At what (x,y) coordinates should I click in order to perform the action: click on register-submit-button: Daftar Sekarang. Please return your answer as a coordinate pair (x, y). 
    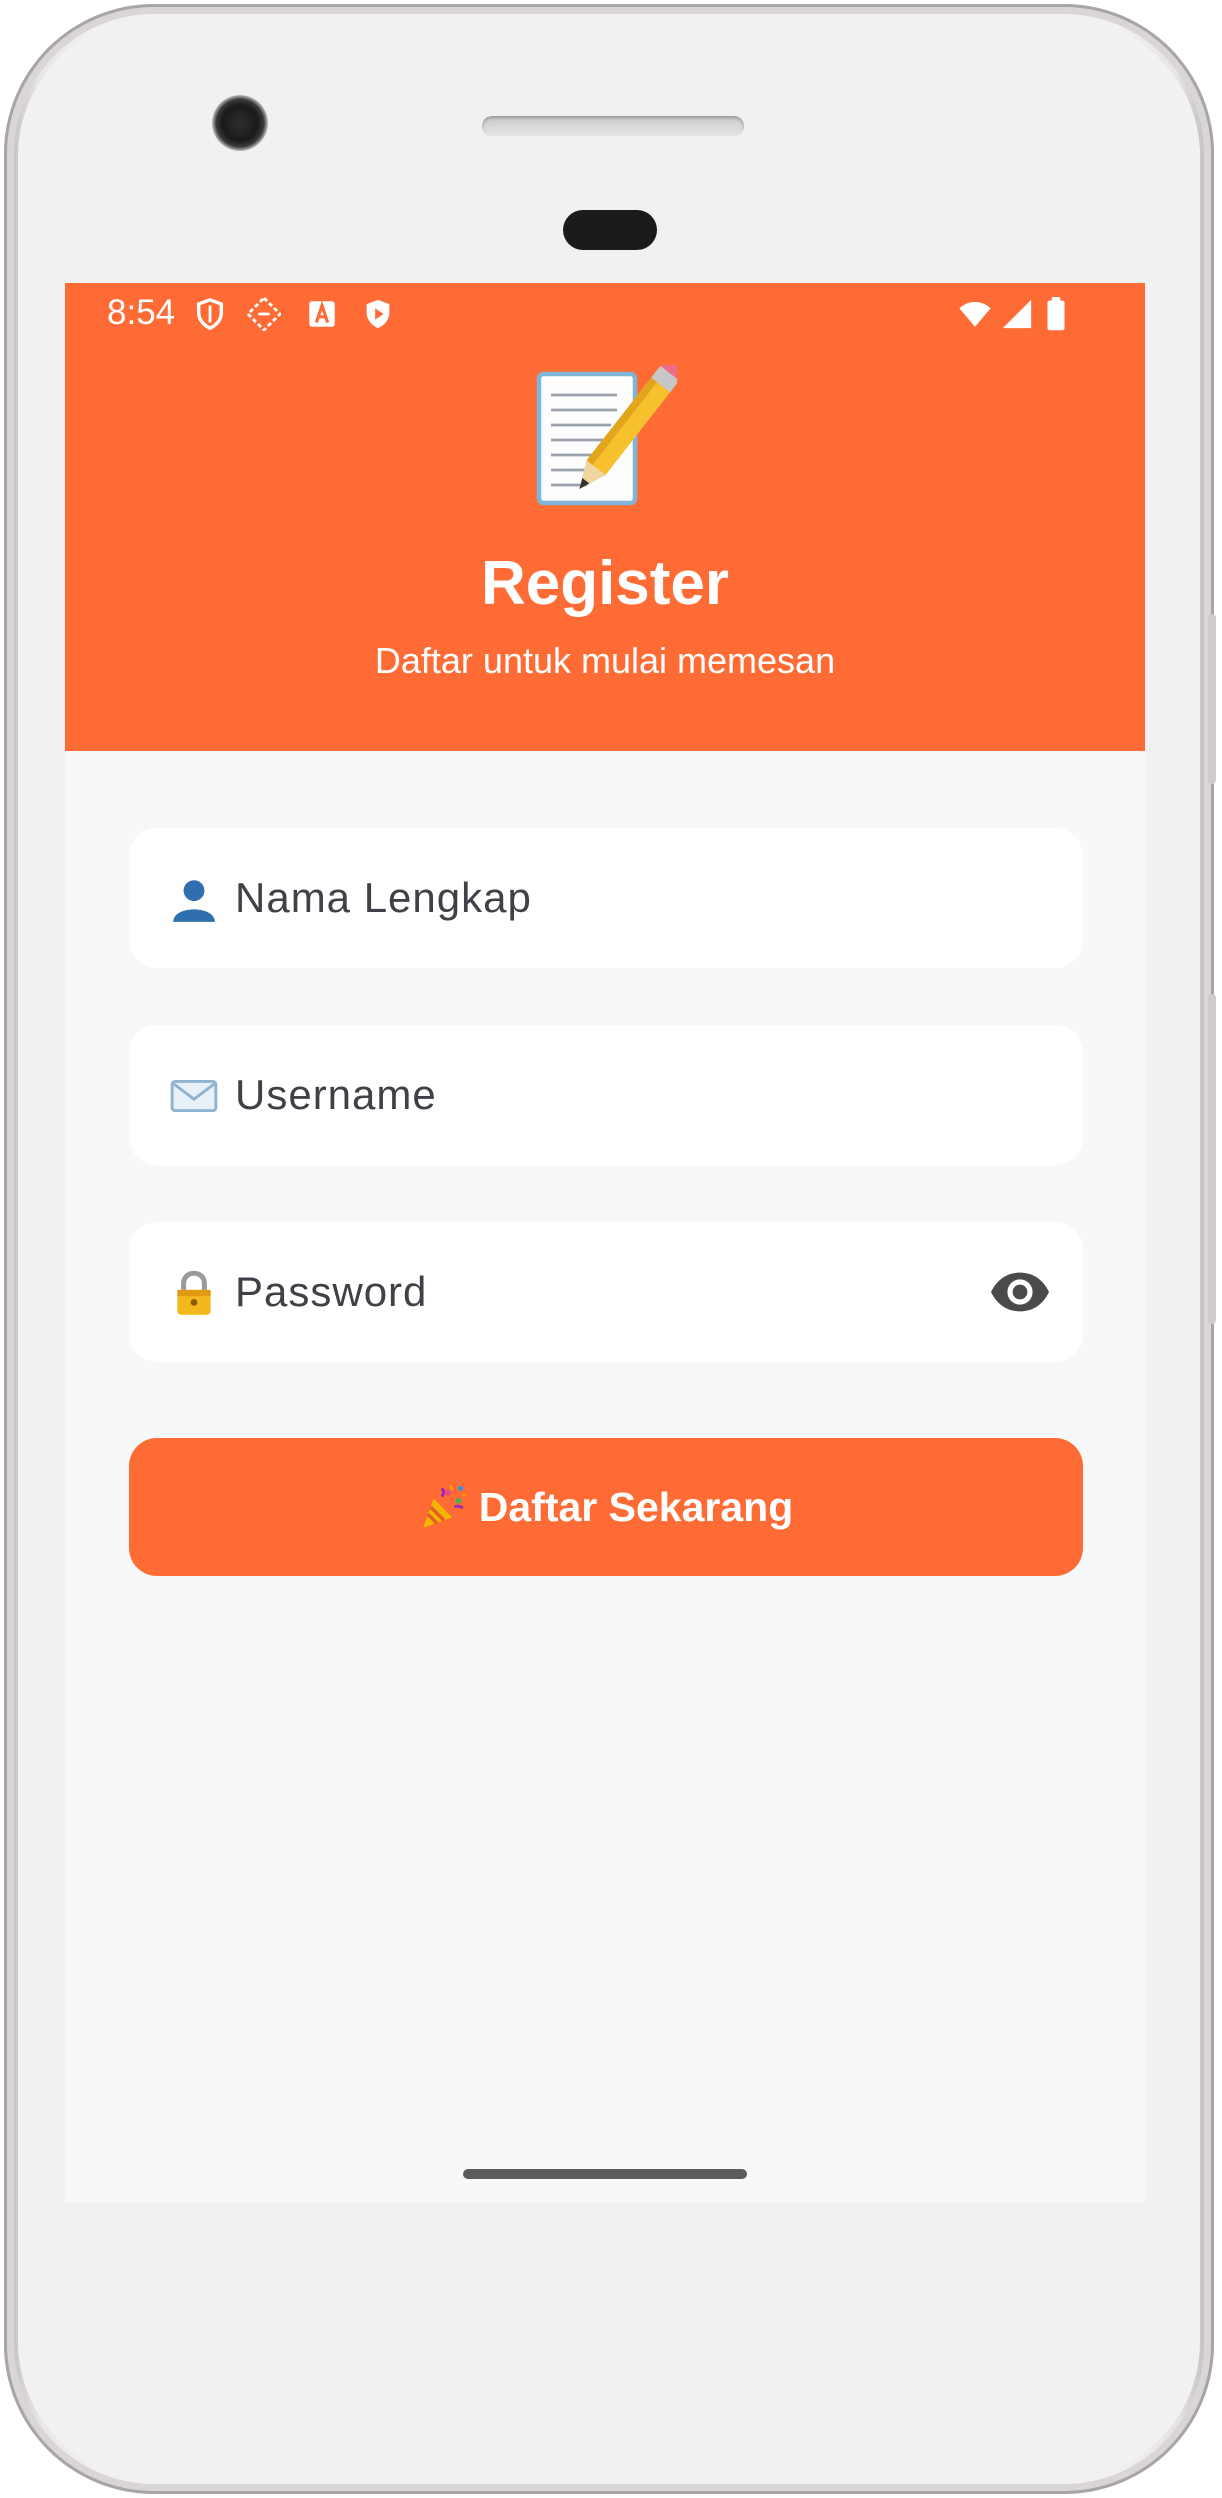
    Looking at the image, I should click on (606, 1507).